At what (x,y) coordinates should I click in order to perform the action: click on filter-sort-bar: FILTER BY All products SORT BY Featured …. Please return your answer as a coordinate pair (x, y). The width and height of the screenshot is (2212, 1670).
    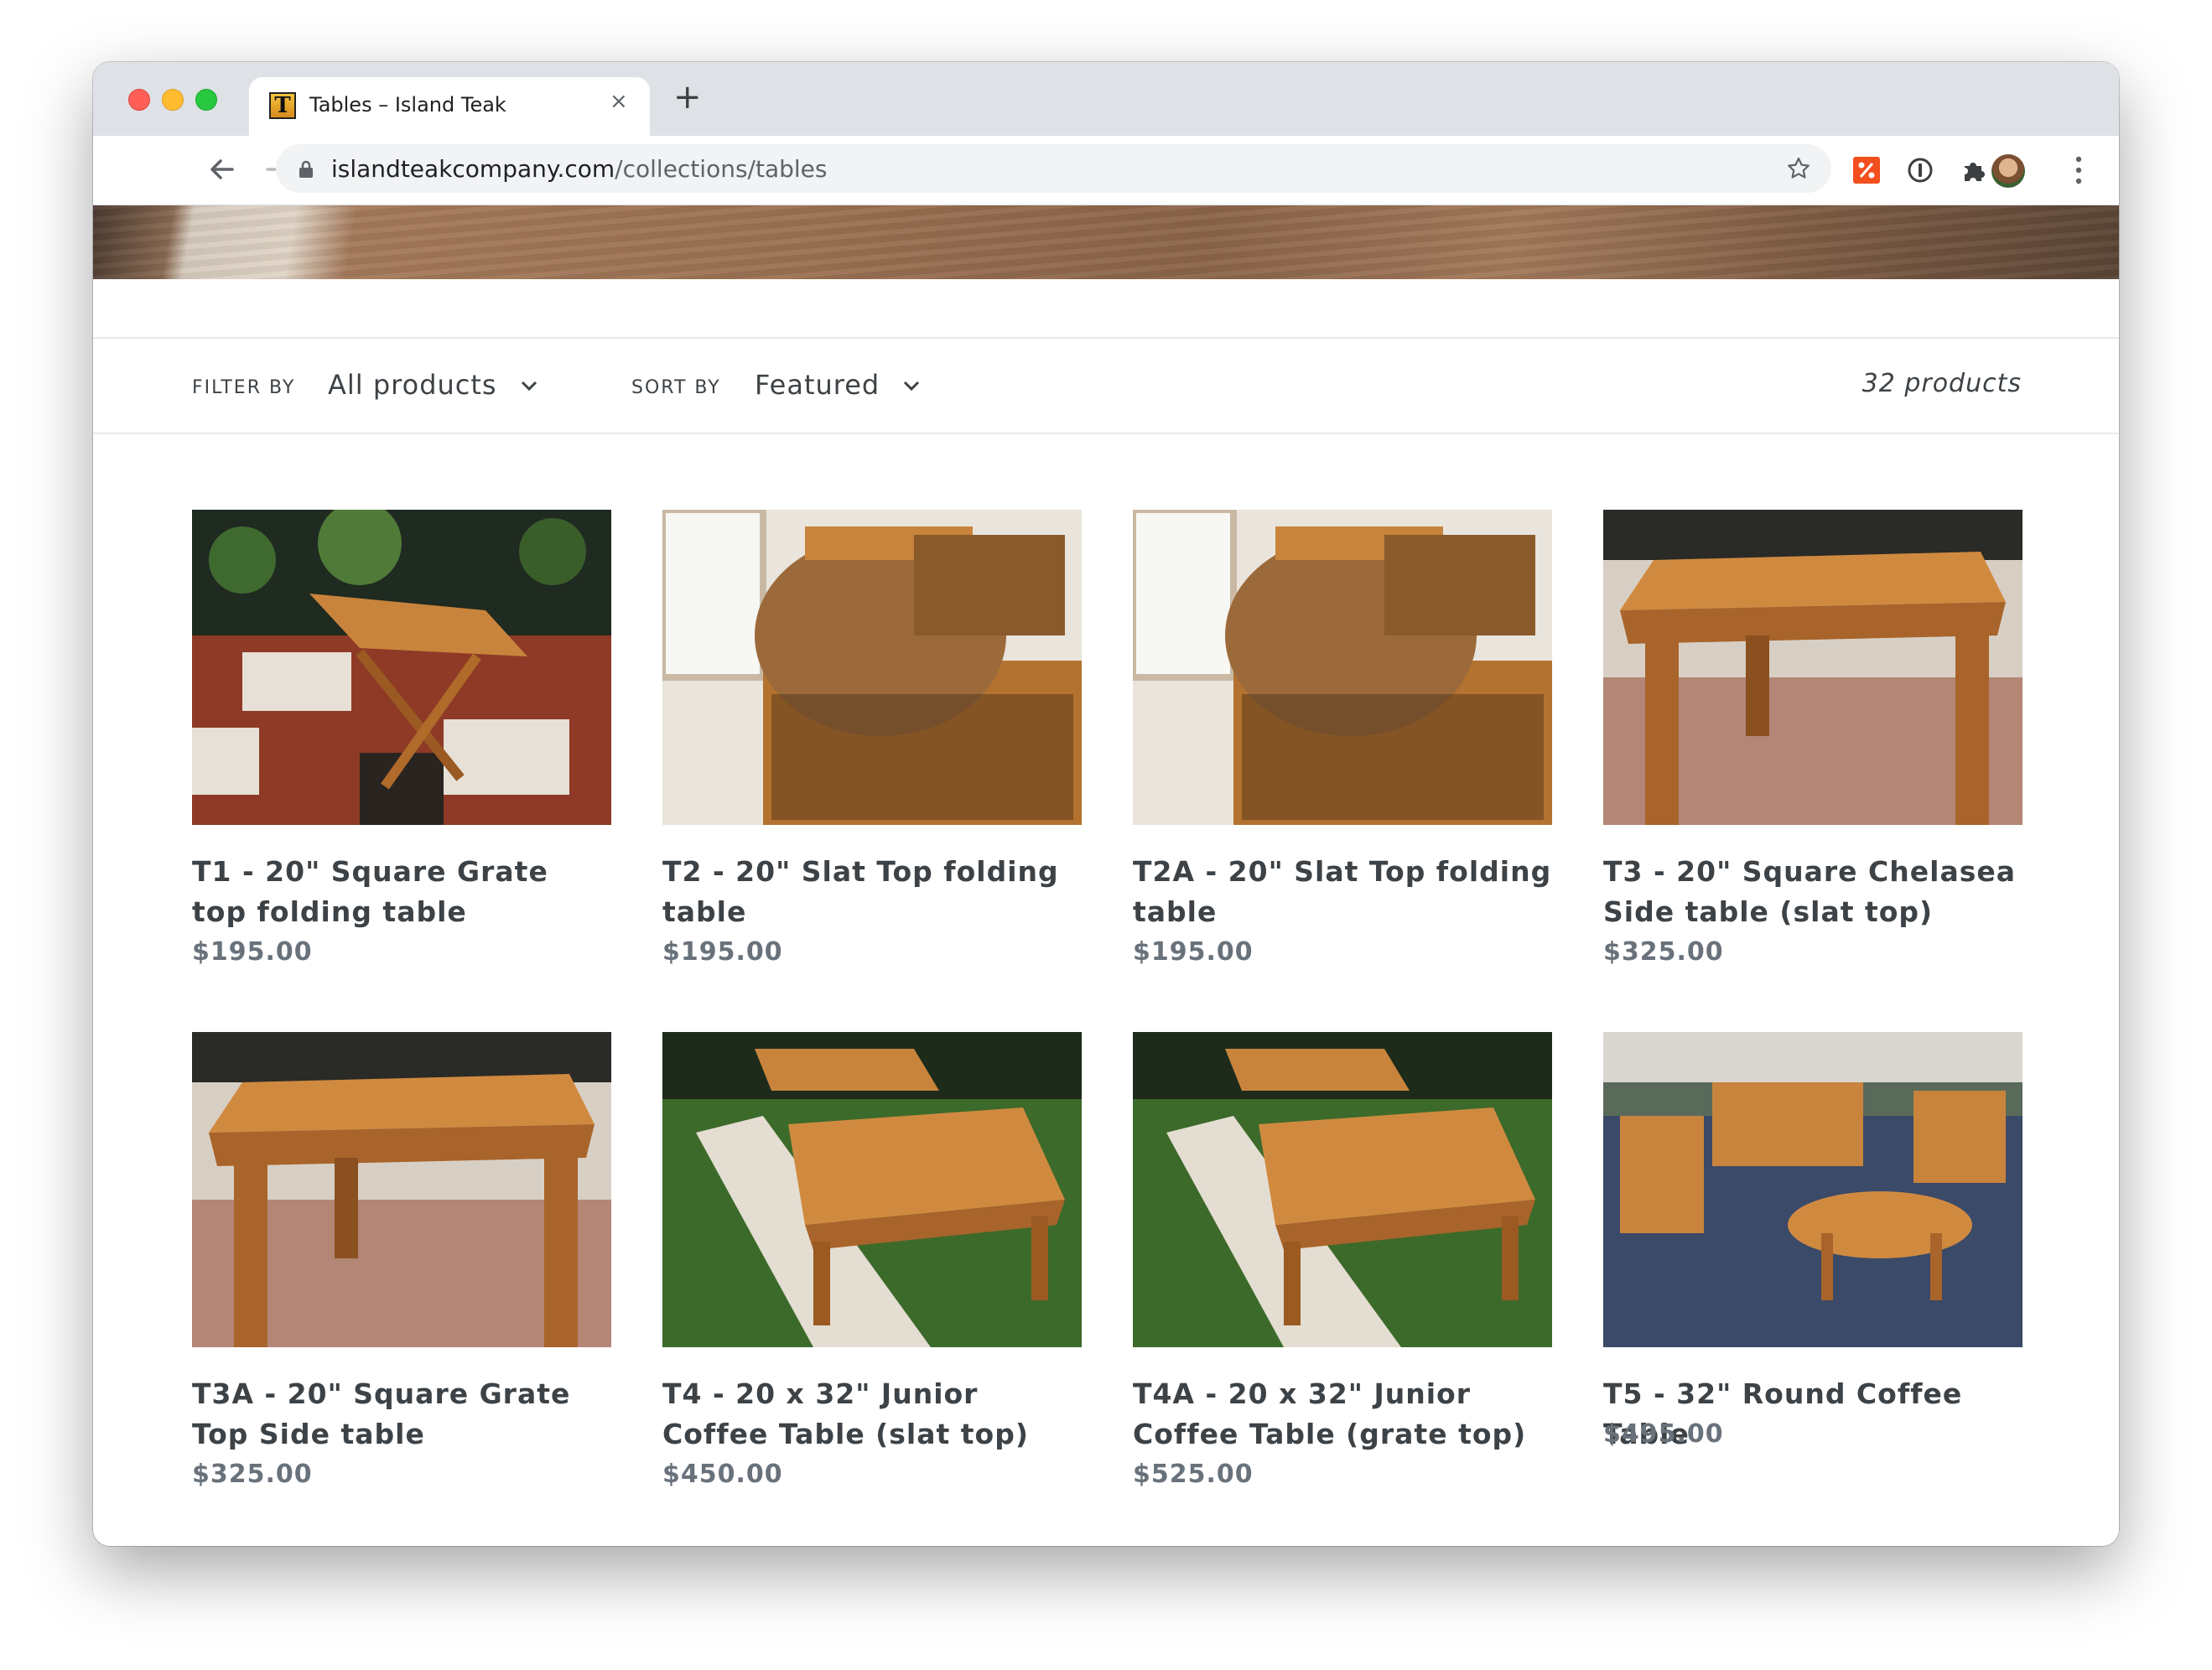
    Looking at the image, I should click on (1106, 385).